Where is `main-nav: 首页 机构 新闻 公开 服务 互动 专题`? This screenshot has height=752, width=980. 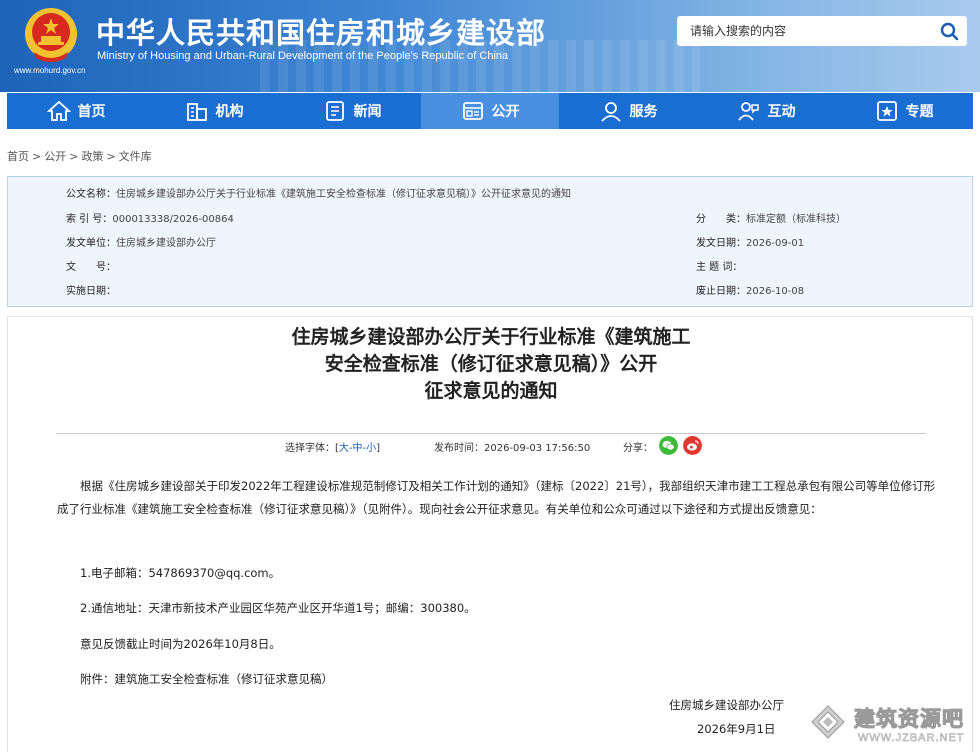
main-nav: 首页 机构 新闻 公开 服务 互动 专题 is located at coordinates (490, 111).